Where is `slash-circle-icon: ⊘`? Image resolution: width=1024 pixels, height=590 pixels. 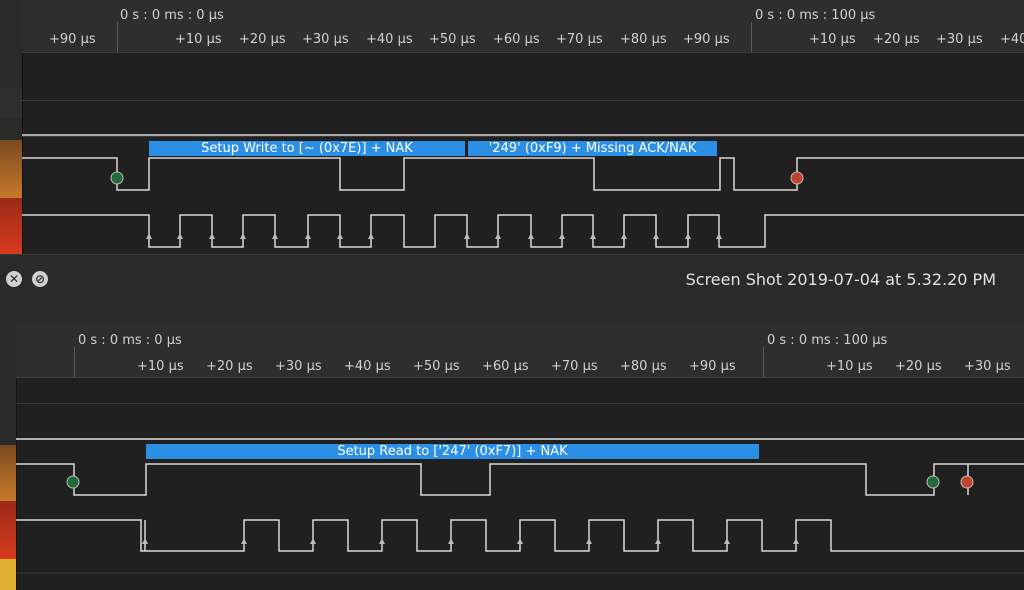 slash-circle-icon: ⊘ is located at coordinates (40, 279).